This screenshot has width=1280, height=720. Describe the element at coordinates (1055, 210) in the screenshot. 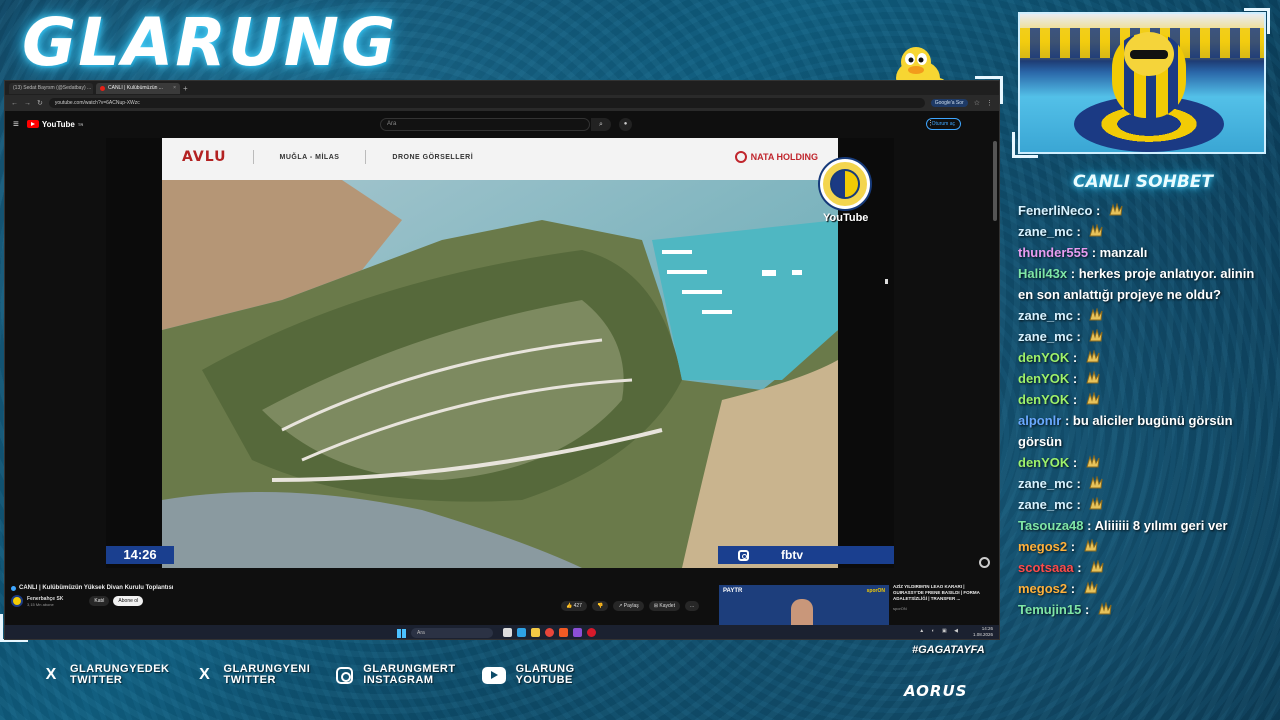

I see `chat-username: FenerliNeco` at that location.